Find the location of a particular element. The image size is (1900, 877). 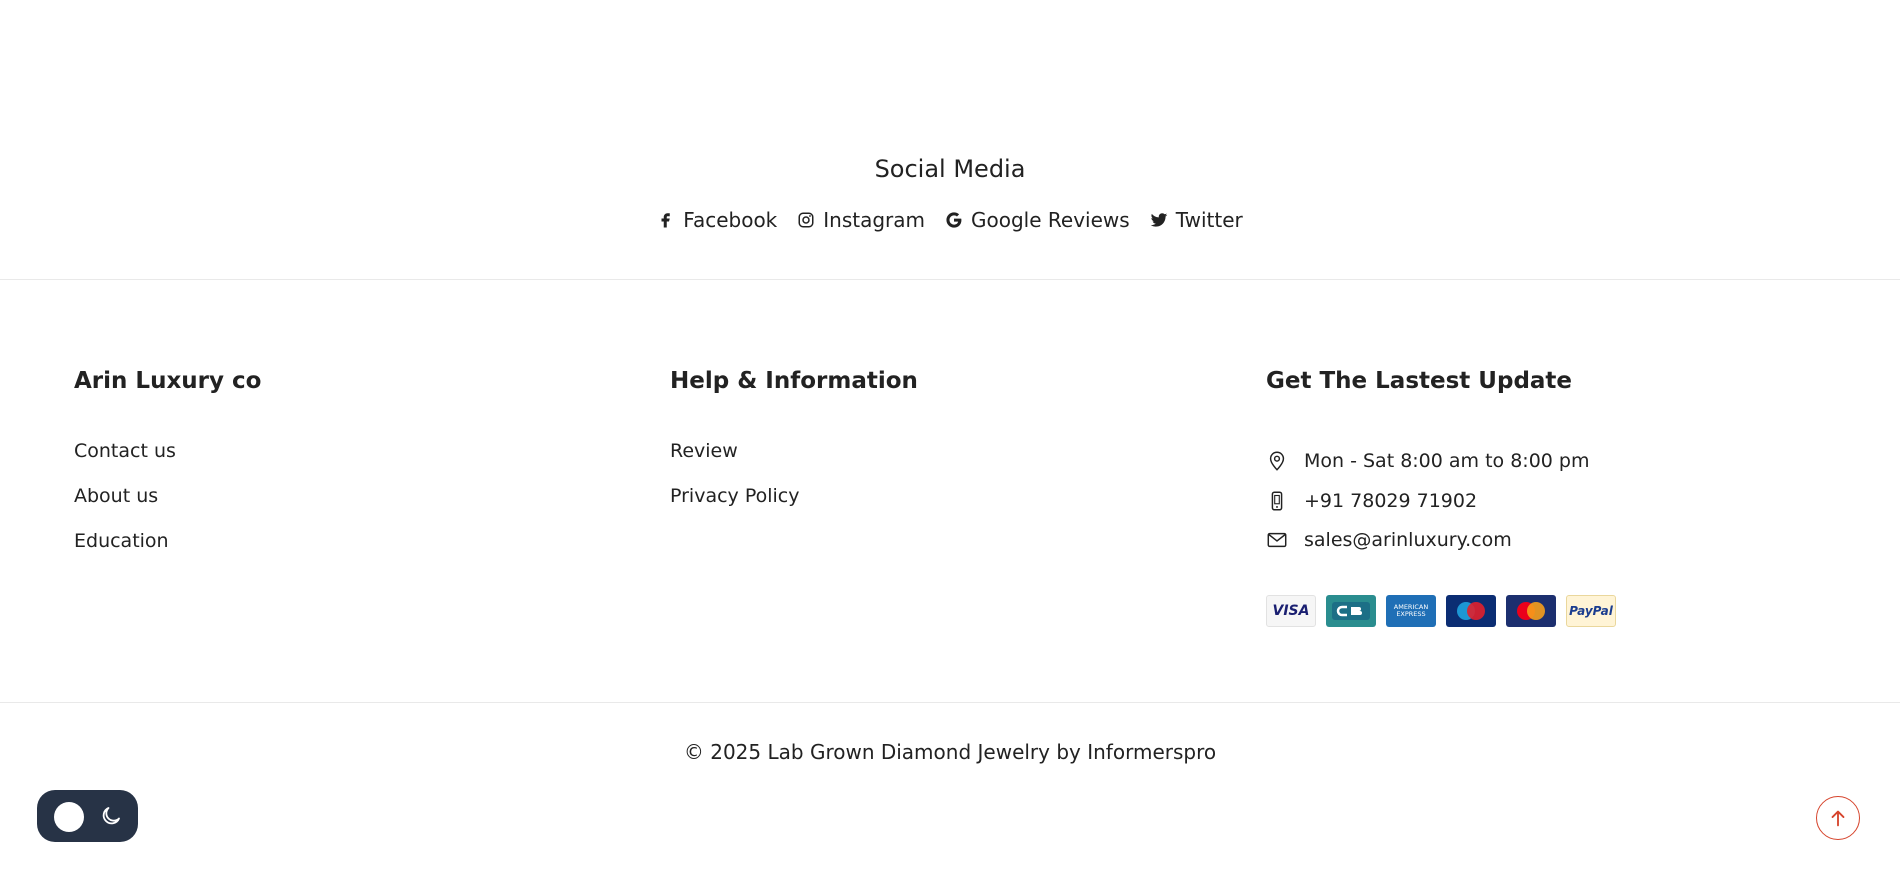

facebook-label: Facebook is located at coordinates (730, 220).